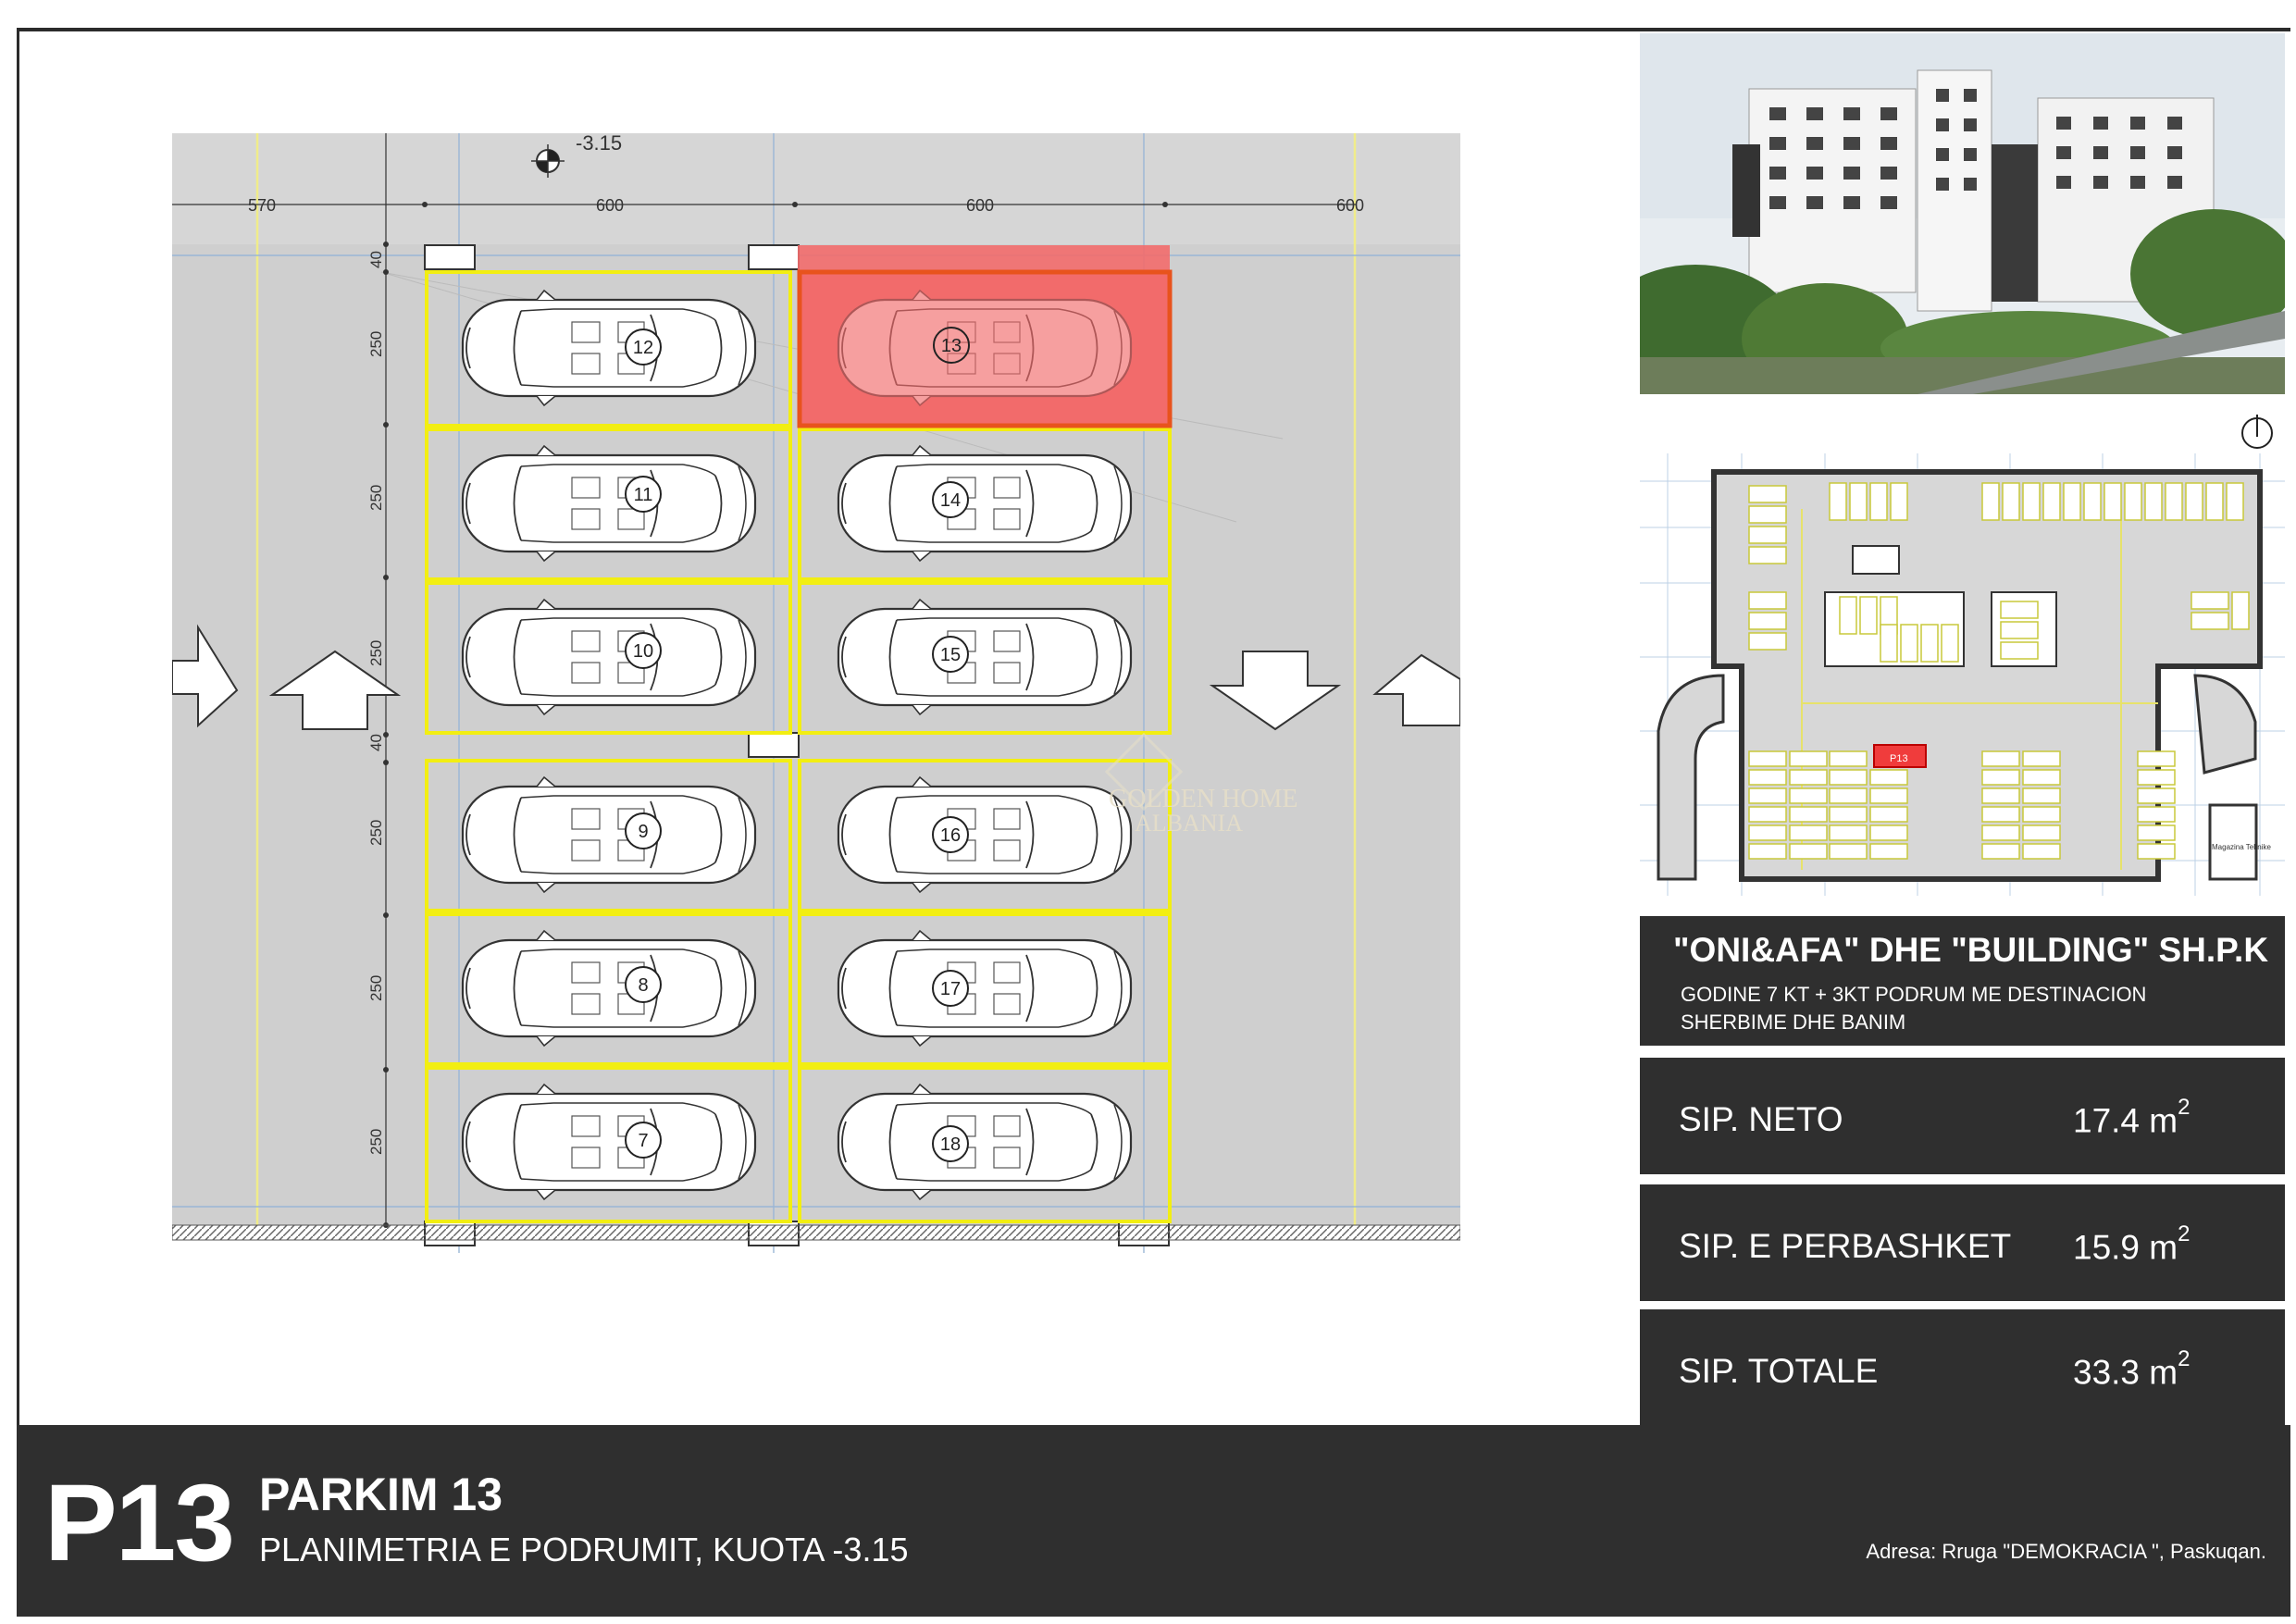 This screenshot has height=1624, width=2296. I want to click on spot-number: 14, so click(951, 500).